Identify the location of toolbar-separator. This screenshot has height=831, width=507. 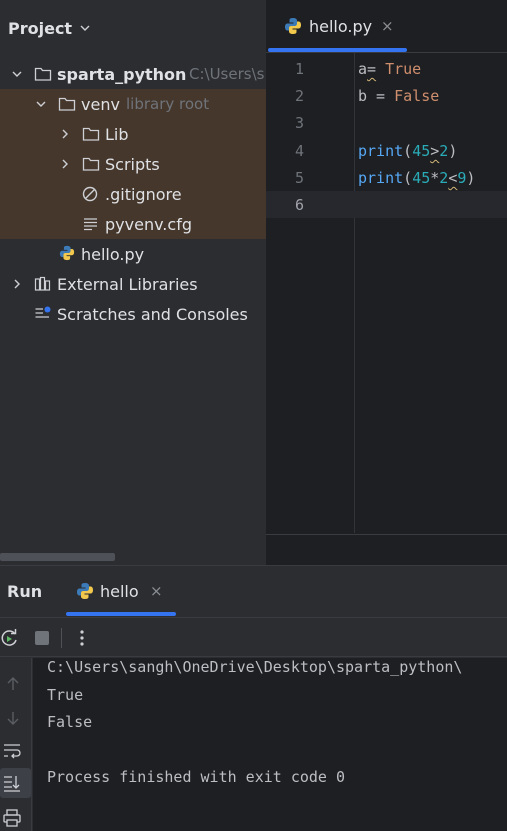
(61, 638).